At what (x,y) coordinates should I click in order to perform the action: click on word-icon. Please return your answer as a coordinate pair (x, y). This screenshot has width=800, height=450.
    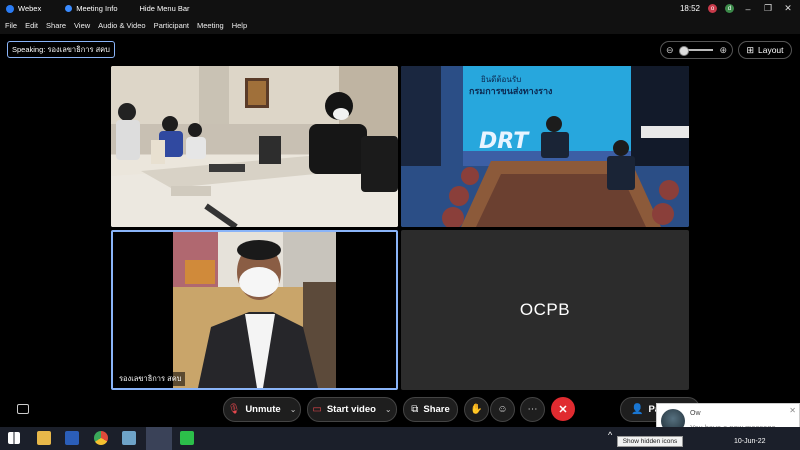
    Looking at the image, I should click on (72, 438).